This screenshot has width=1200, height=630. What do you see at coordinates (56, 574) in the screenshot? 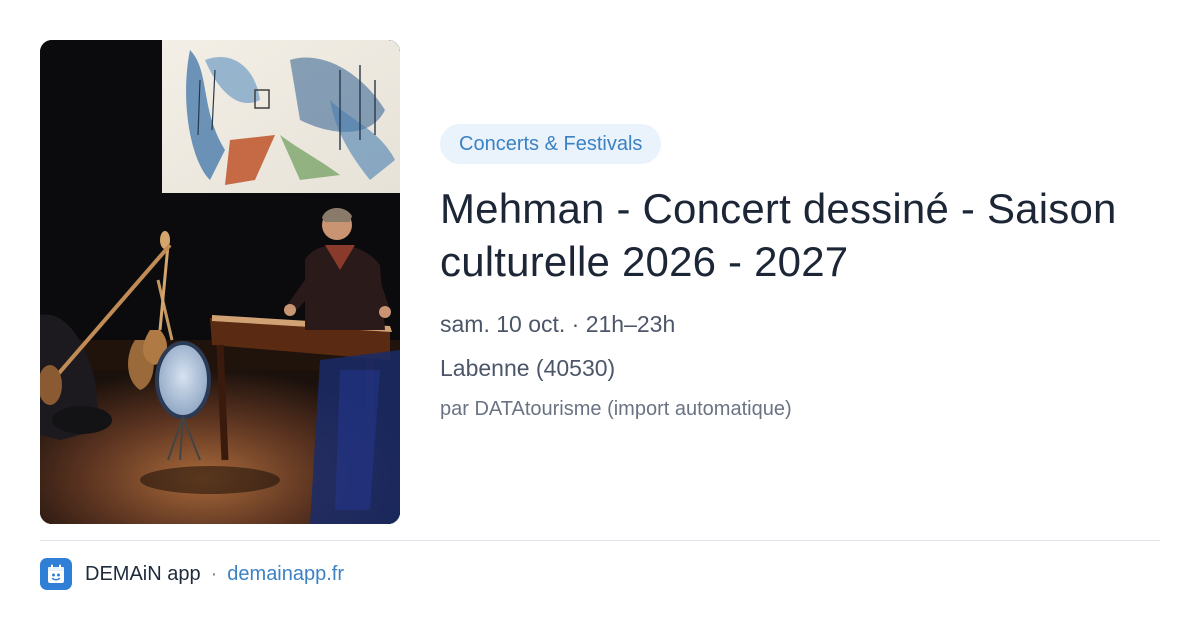
I see `demain-app-logo-icon` at bounding box center [56, 574].